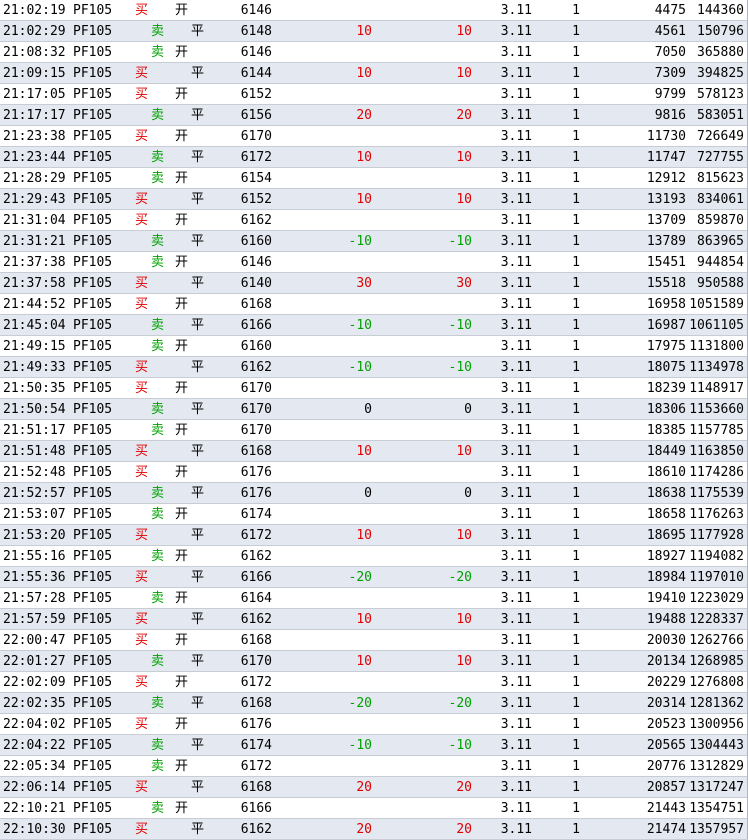 This screenshot has height=840, width=748. I want to click on table-row: 21:53:20 PF105 买 平 6172 10 10 3.11 1 18695 1177928, so click(374, 535).